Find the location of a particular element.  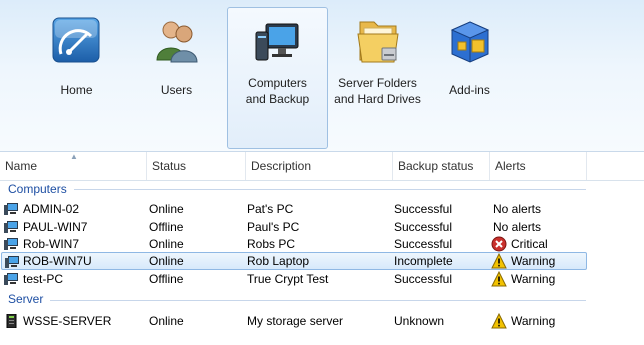

server-folders-icon is located at coordinates (377, 42).